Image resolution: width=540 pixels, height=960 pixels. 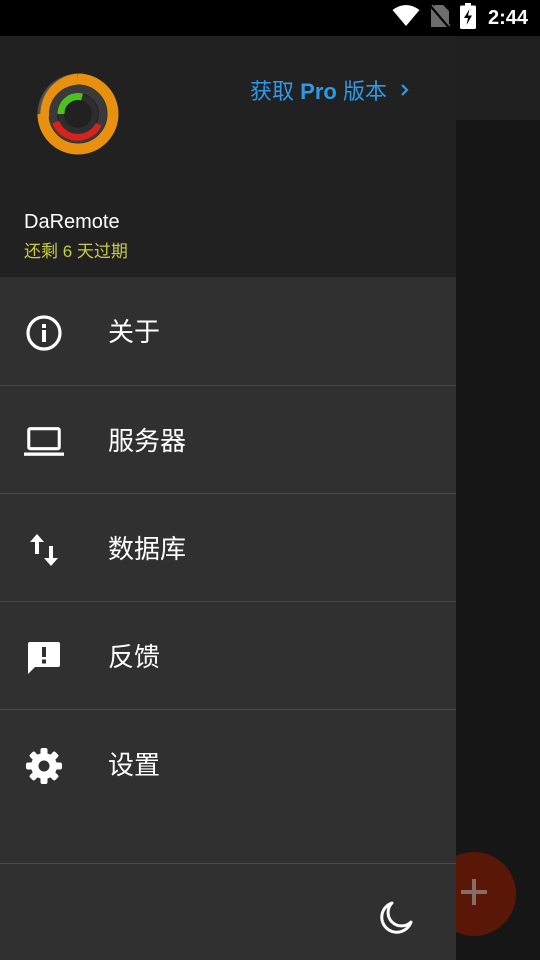 I want to click on menu-item-about: 关于, so click(x=228, y=331).